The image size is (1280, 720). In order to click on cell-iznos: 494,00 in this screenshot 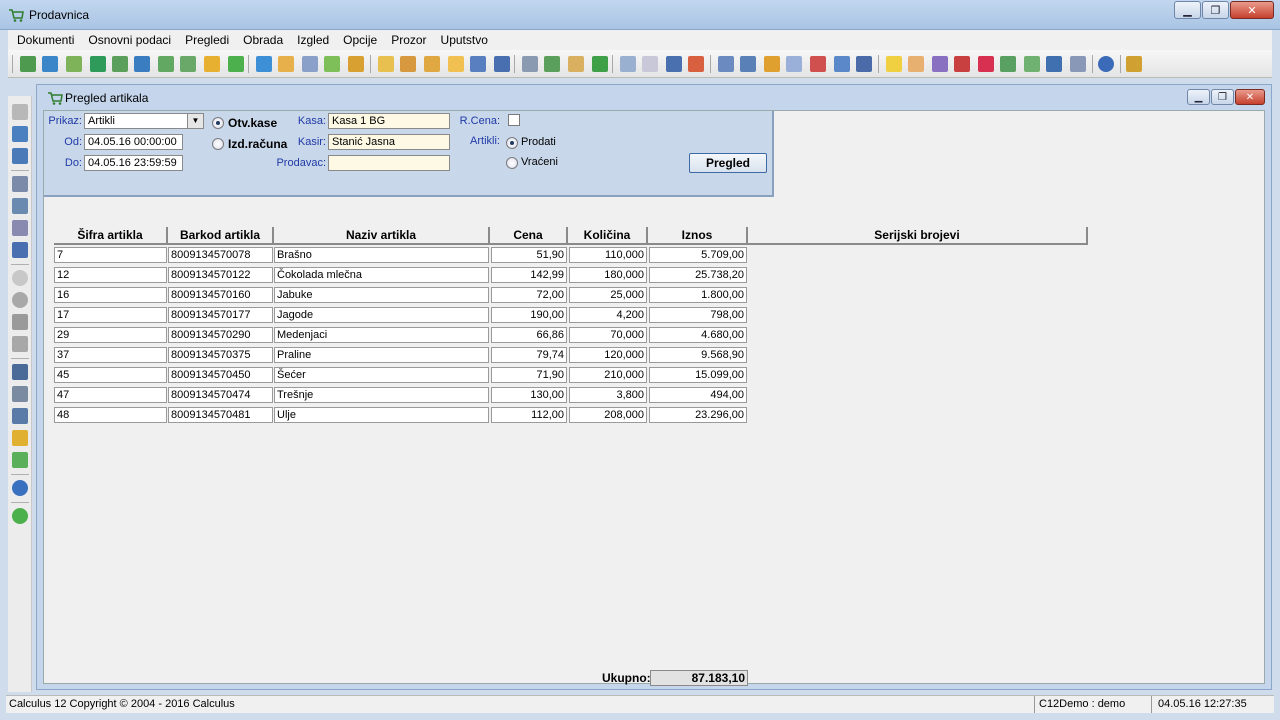, I will do `click(698, 395)`.